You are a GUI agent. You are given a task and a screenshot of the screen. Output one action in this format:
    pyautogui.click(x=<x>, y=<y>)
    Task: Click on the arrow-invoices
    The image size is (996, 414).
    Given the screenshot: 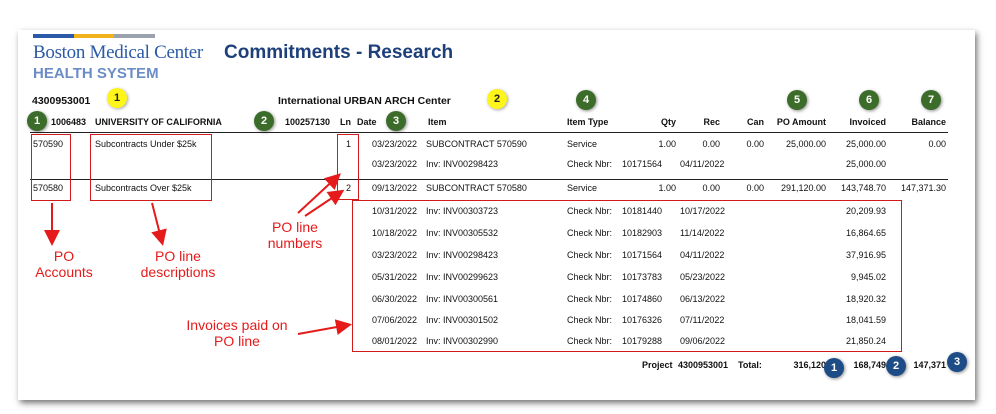 What is the action you would take?
    pyautogui.click(x=324, y=327)
    